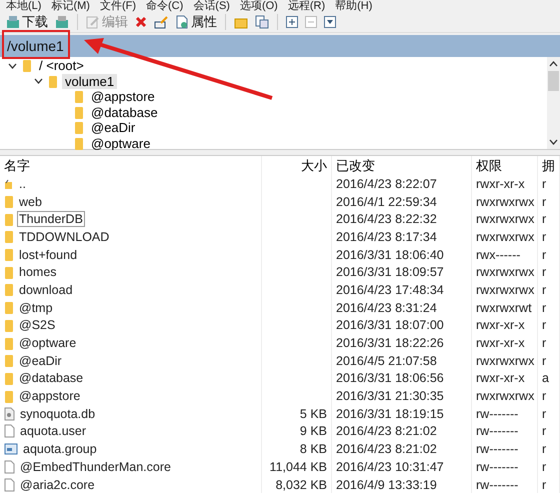 Image resolution: width=560 pixels, height=500 pixels. What do you see at coordinates (307, 6) in the screenshot?
I see `menu-item: 远程(R)` at bounding box center [307, 6].